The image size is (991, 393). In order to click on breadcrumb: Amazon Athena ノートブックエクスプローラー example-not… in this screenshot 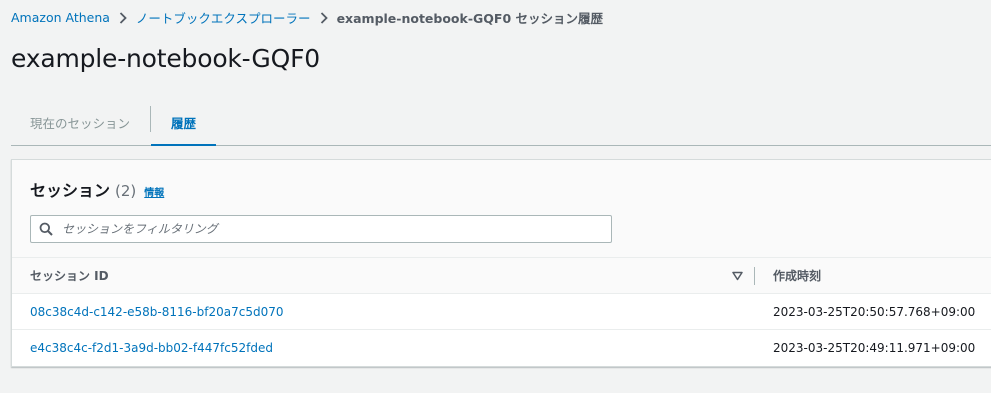, I will do `click(307, 17)`.